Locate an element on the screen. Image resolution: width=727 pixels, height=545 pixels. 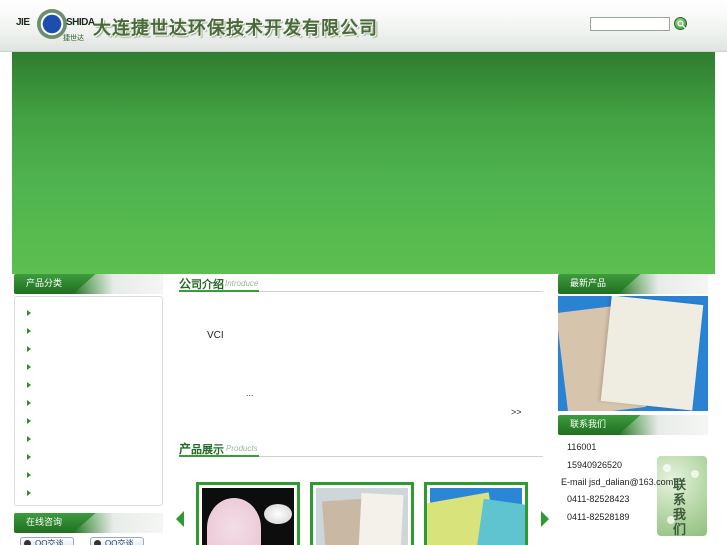
logo-text-left: JIE is located at coordinates (23, 22).